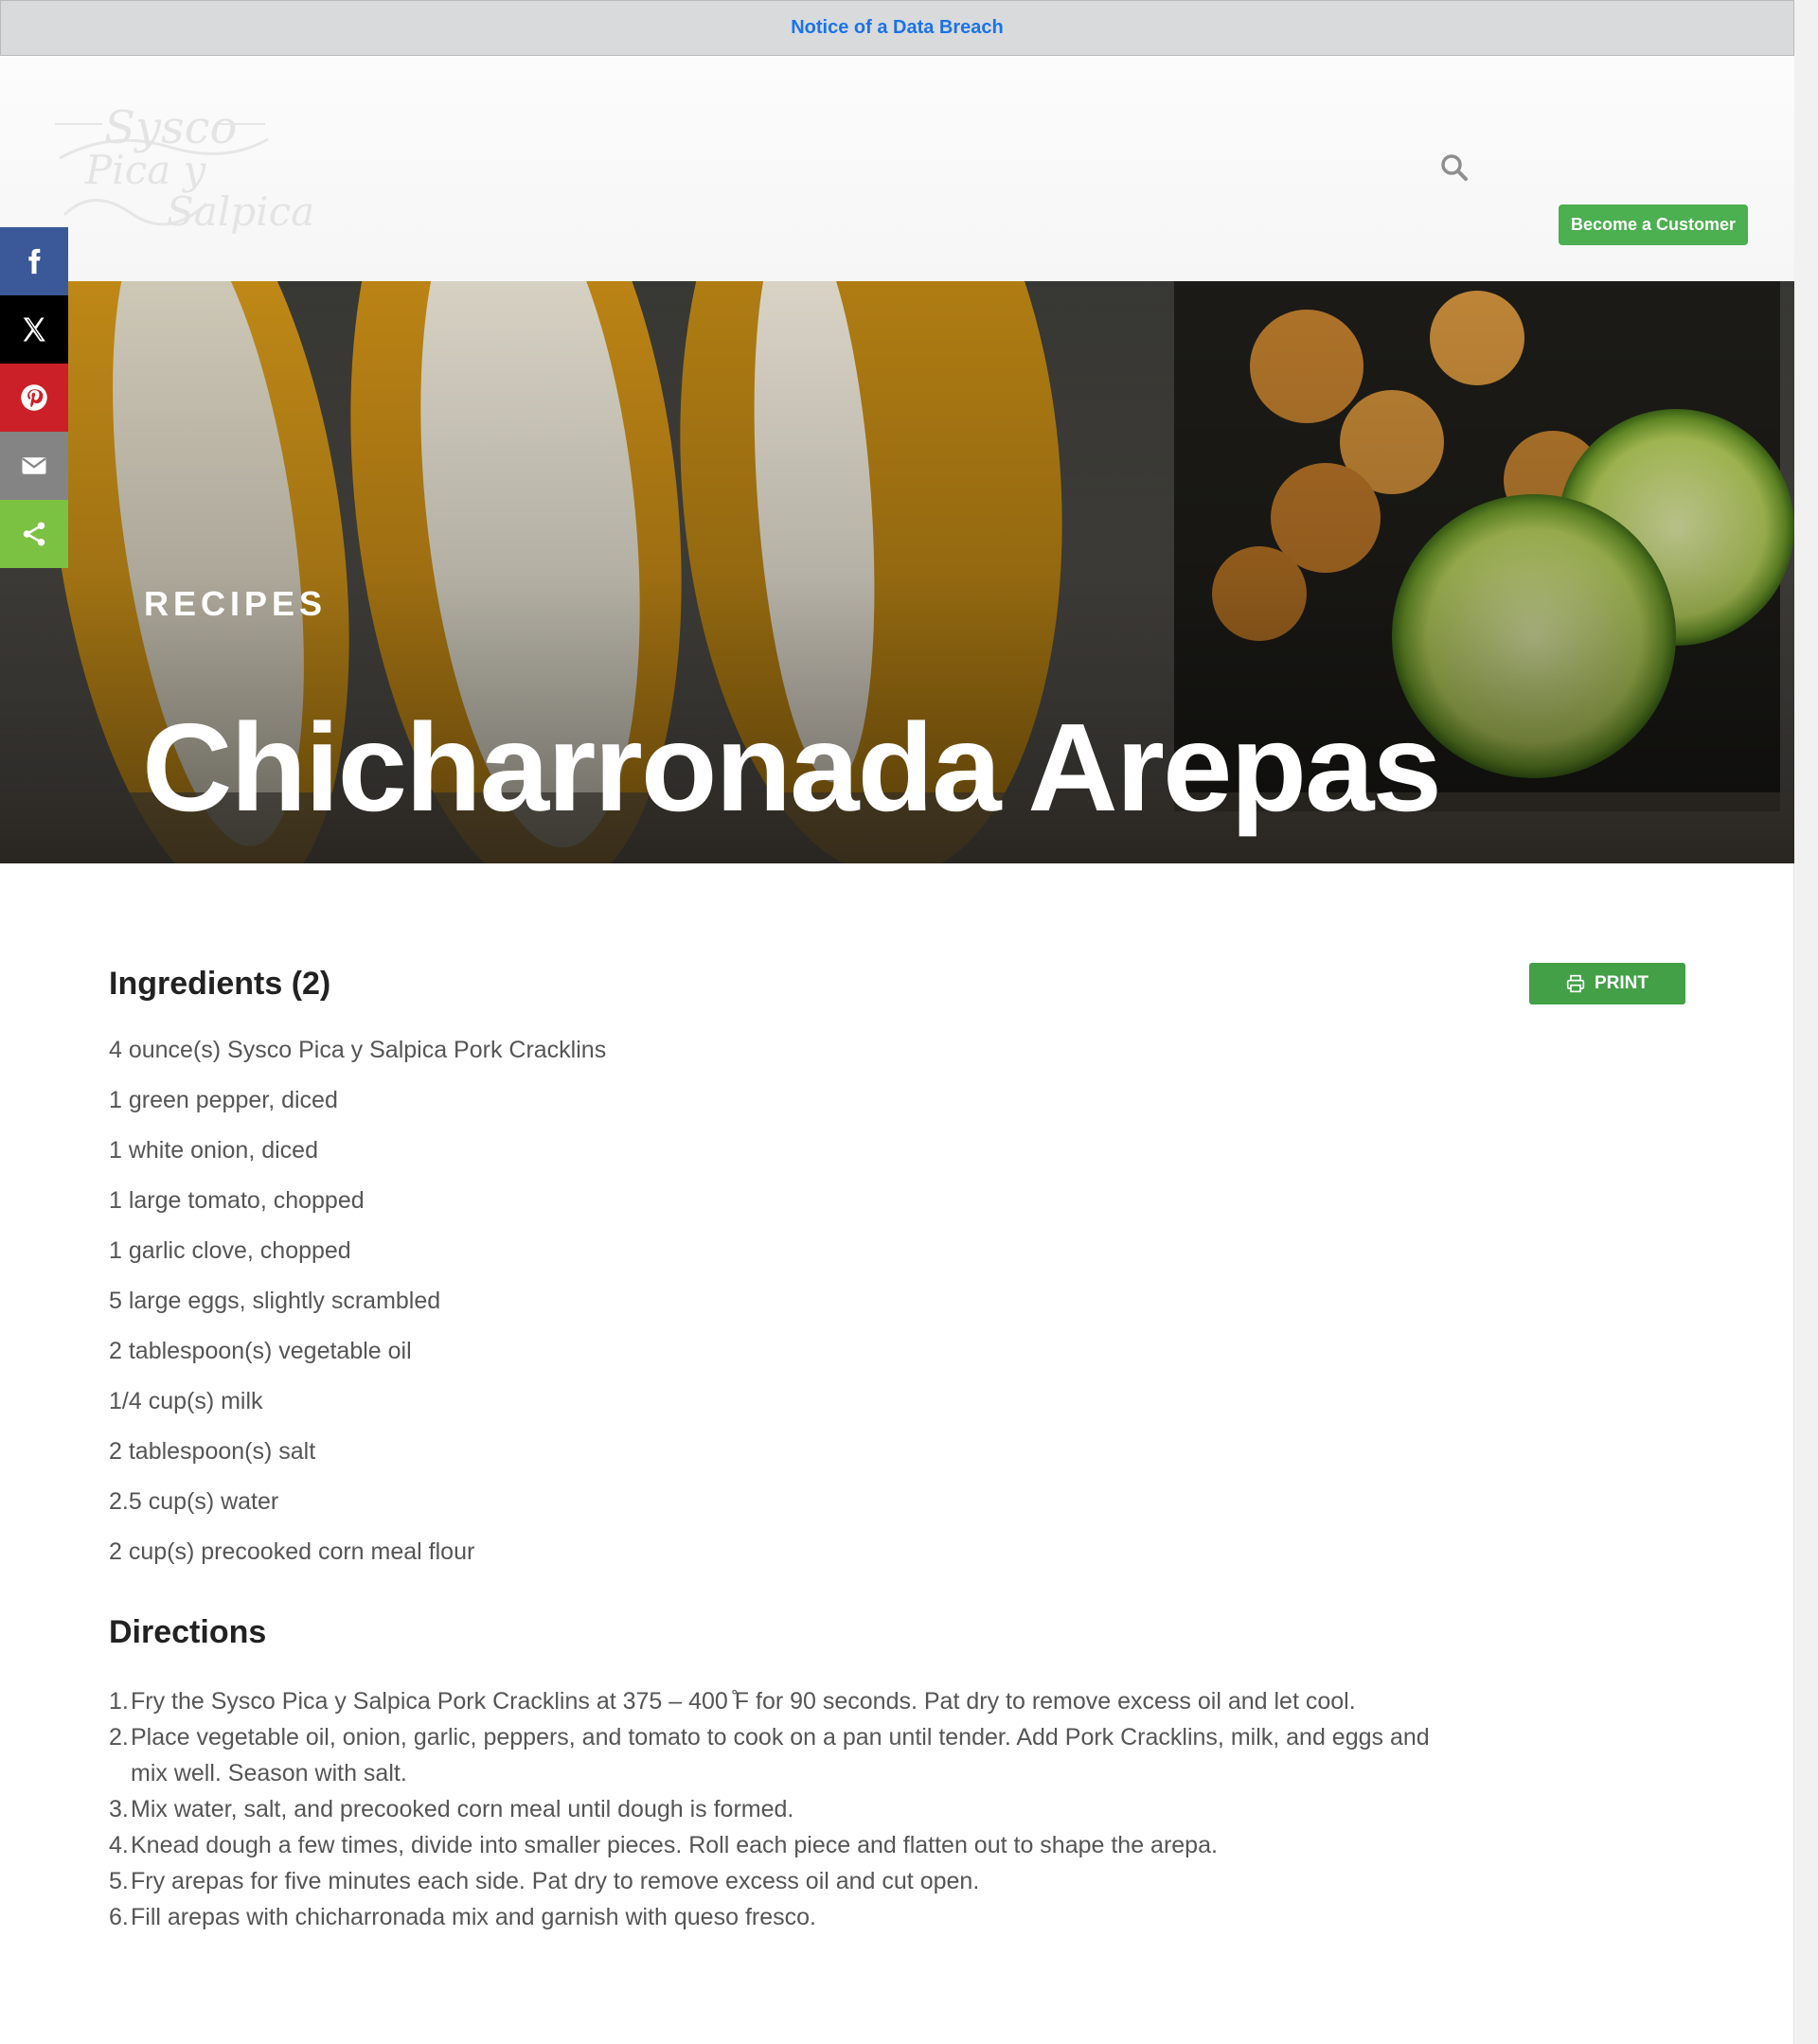  What do you see at coordinates (897, 168) in the screenshot?
I see `site-header: Sysco Pica y Salpica Become a Customer` at bounding box center [897, 168].